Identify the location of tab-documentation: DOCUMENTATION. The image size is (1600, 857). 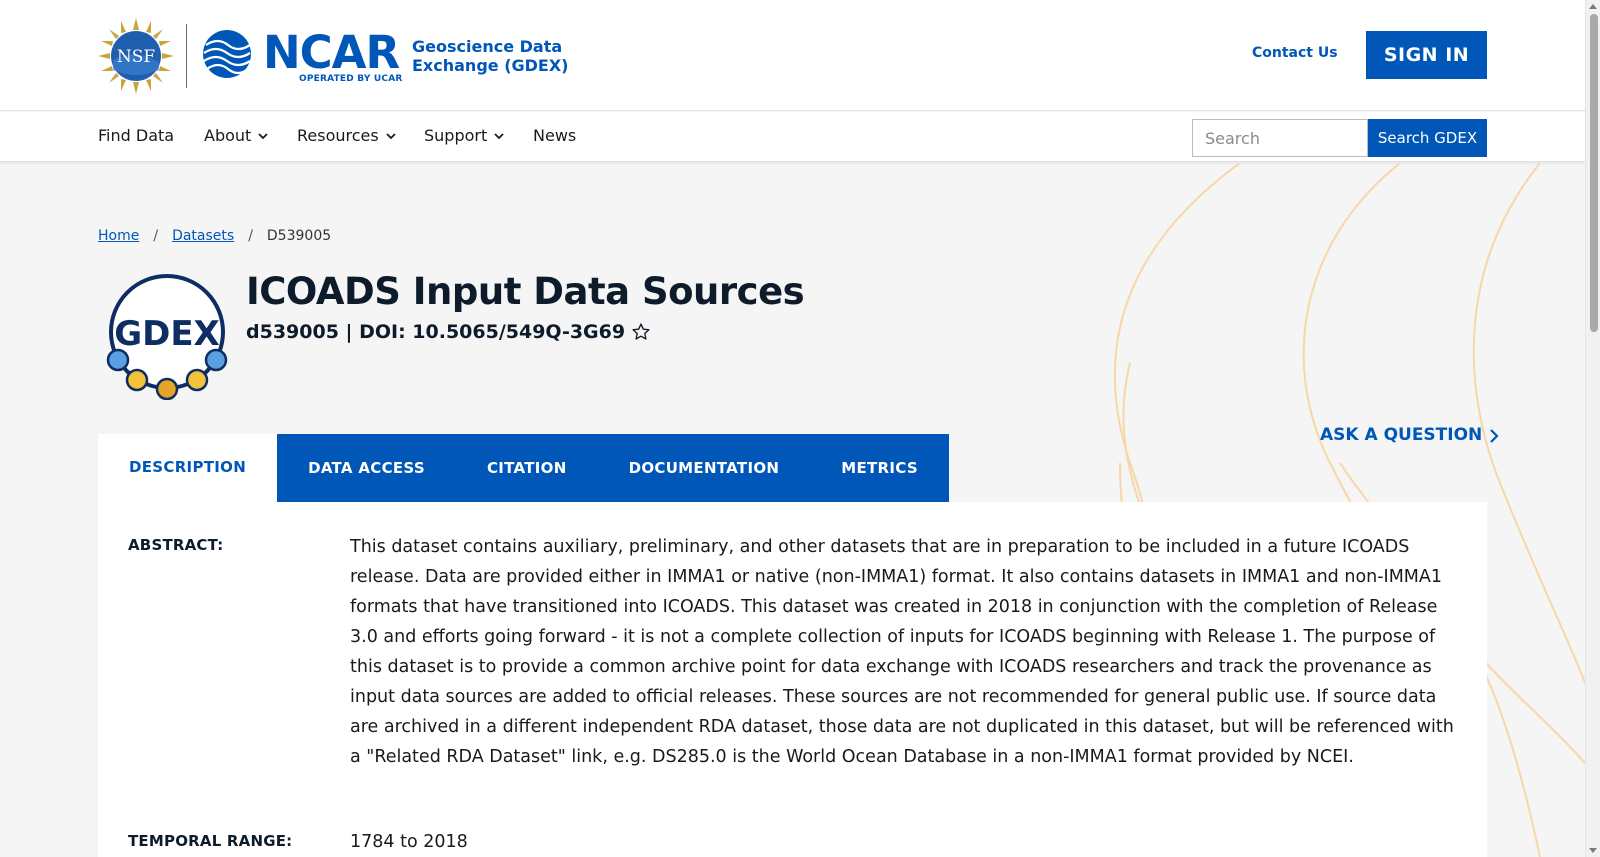
(704, 468).